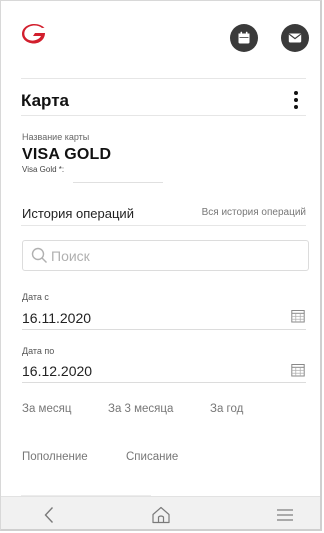 The width and height of the screenshot is (324, 533). I want to click on filter-deposit-button: Пополнение, so click(55, 457).